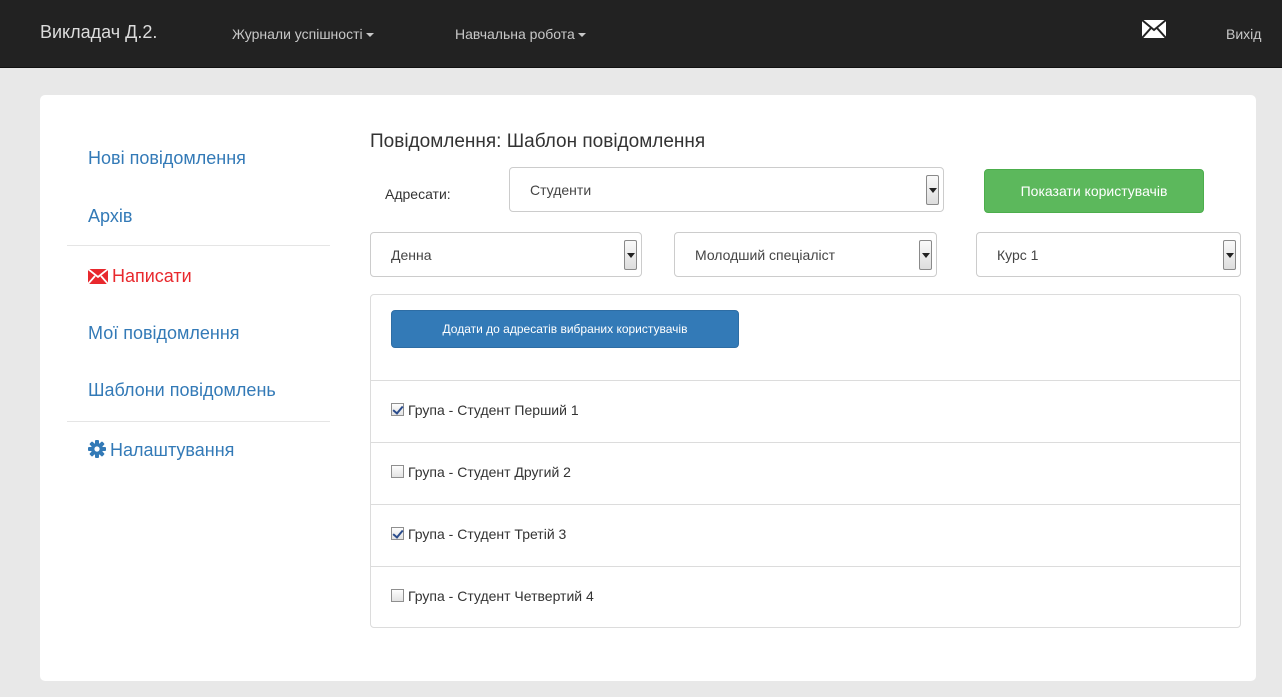 This screenshot has height=697, width=1282. What do you see at coordinates (172, 450) in the screenshot?
I see `sidebar-item-label: Налаштування` at bounding box center [172, 450].